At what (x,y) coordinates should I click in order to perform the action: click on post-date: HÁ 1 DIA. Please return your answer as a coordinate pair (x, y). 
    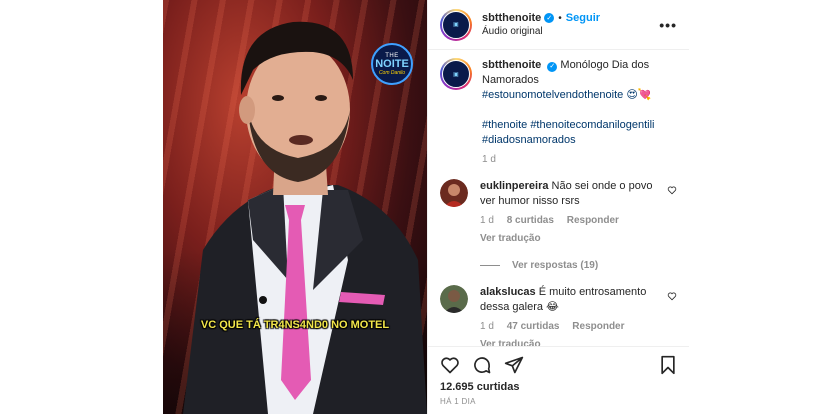
    Looking at the image, I should click on (458, 401).